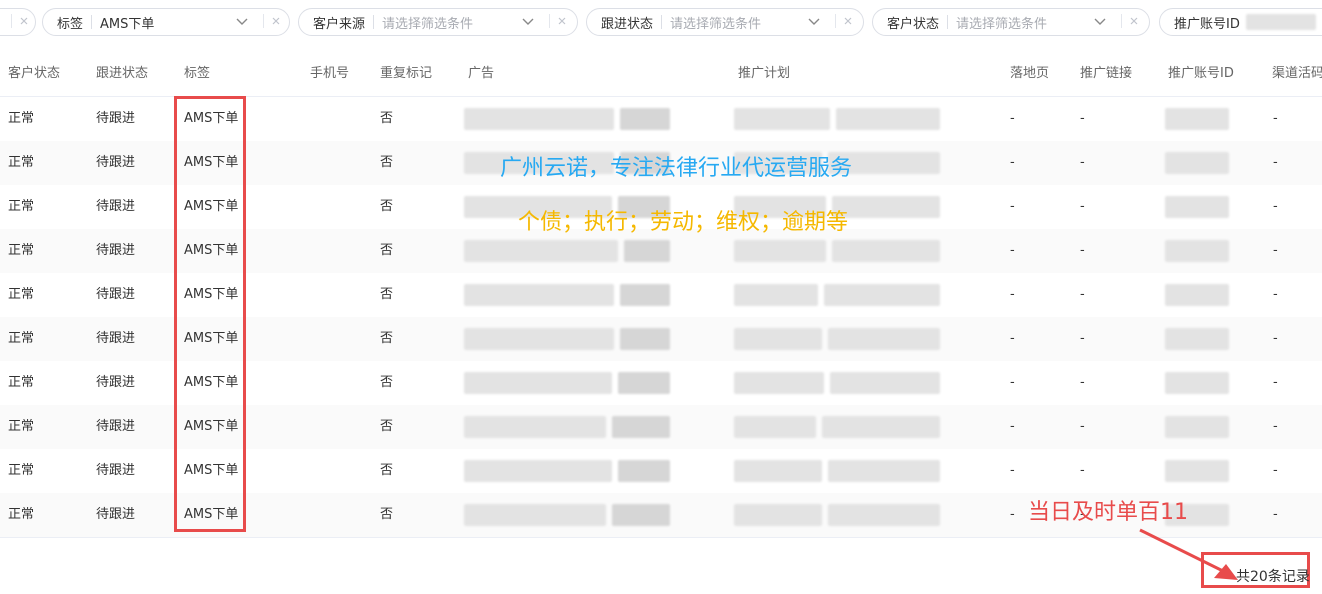 The height and width of the screenshot is (594, 1322). What do you see at coordinates (1207, 24) in the screenshot?
I see `filter-account-id-label: 推广账号ID` at bounding box center [1207, 24].